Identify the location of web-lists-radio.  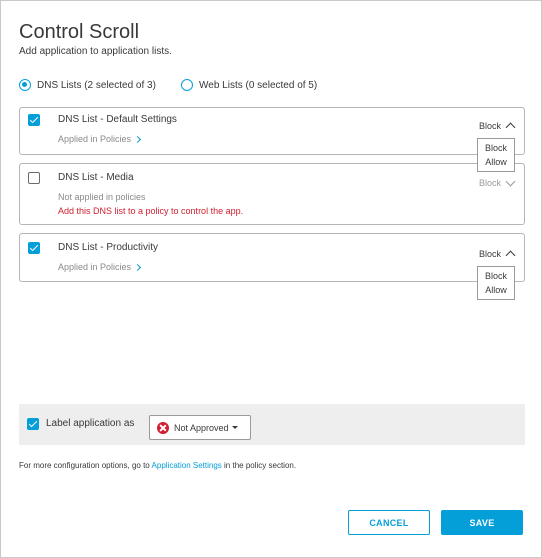
(187, 85).